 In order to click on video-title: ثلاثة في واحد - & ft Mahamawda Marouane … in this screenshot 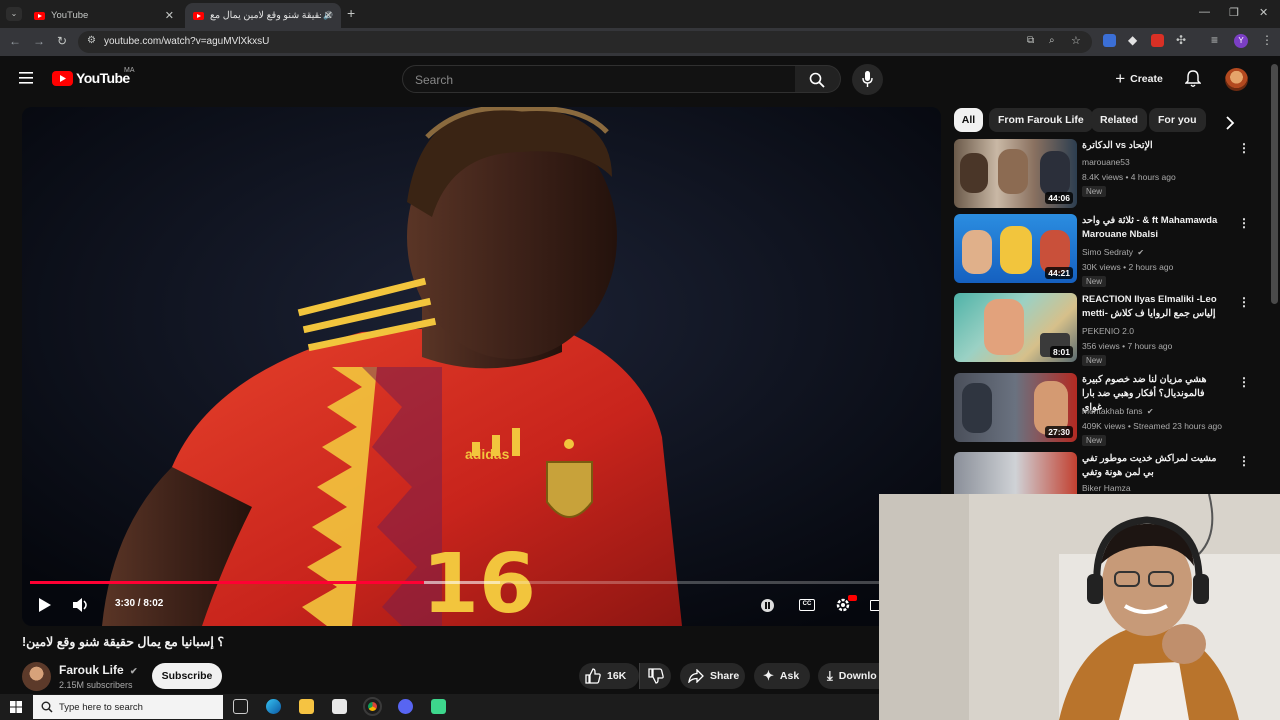, I will do `click(1152, 228)`.